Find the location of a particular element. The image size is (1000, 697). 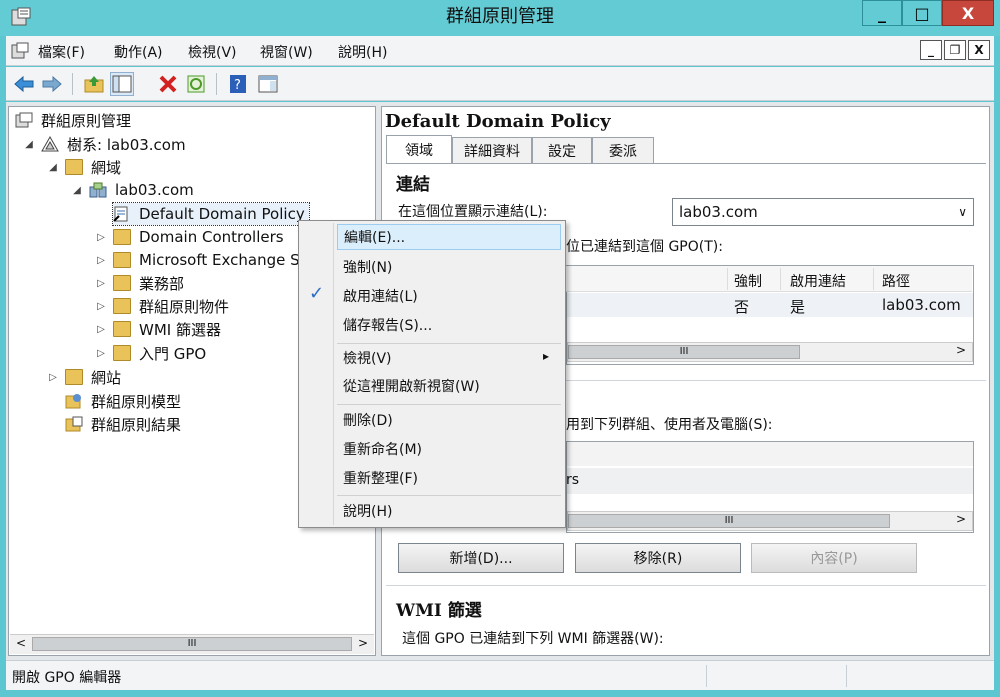

tree-item-forest: ◢ 樹系: lab03.com is located at coordinates (104, 144).